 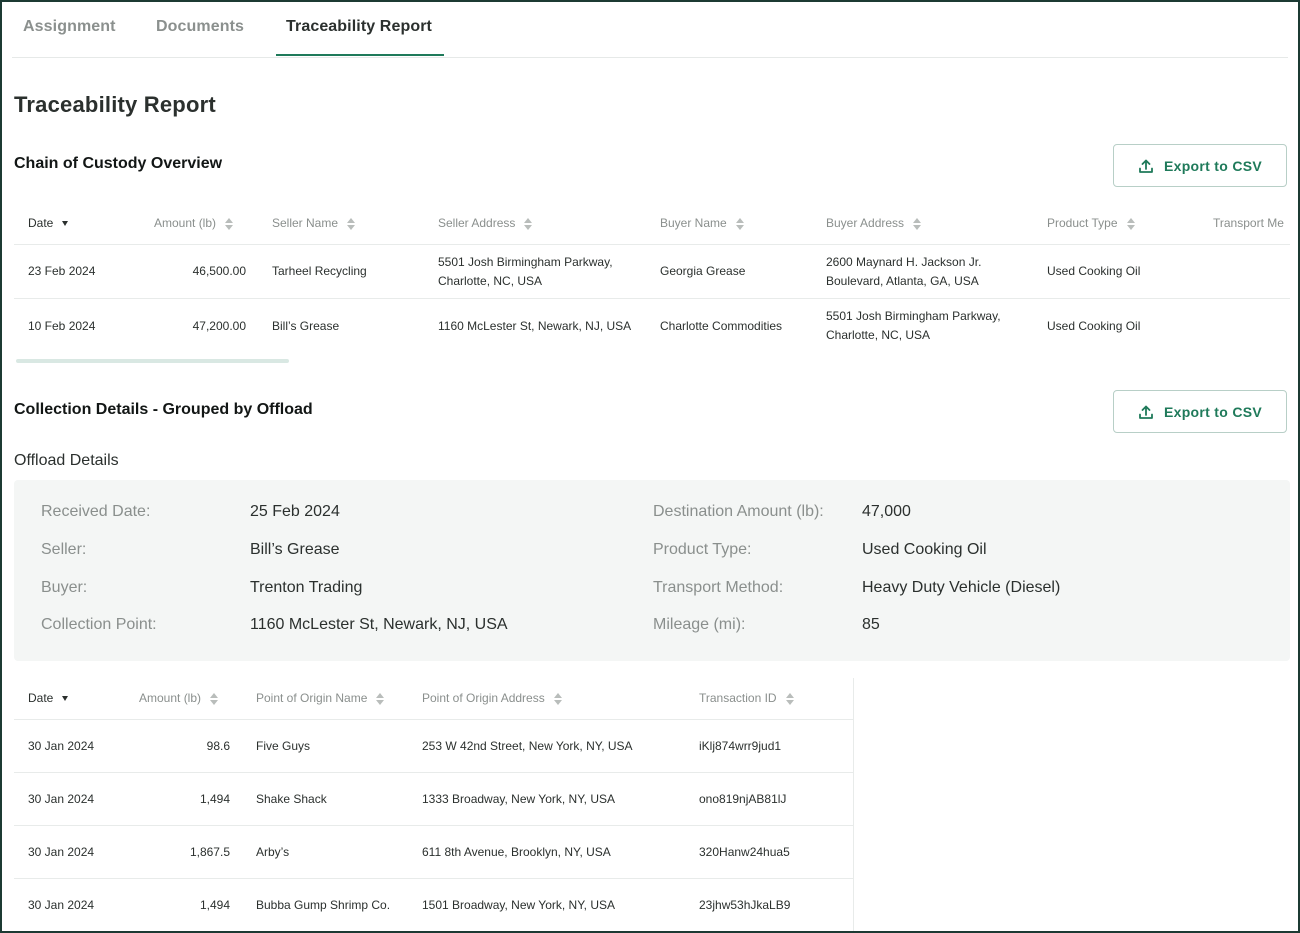 What do you see at coordinates (535, 325) in the screenshot?
I see `cell-seller-address: 1160 McLester St, Newark, NJ, USA` at bounding box center [535, 325].